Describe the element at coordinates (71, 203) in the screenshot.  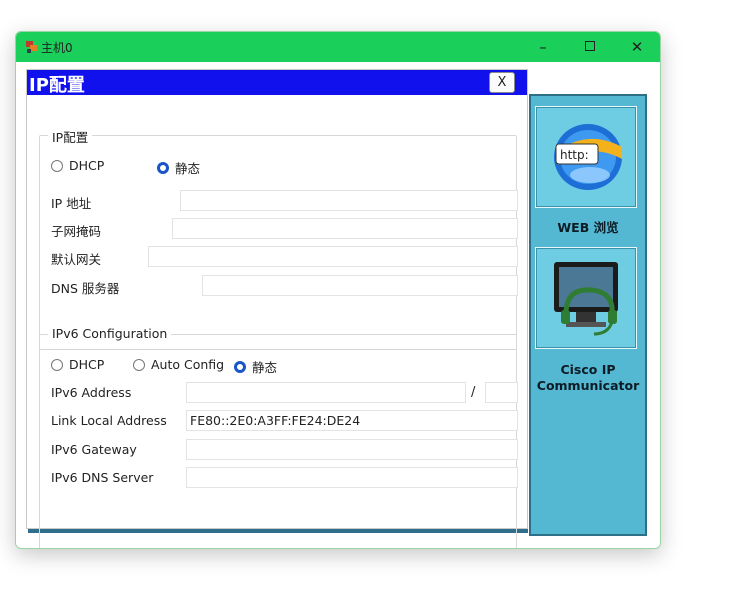
I see `ip-address-label: IP 地址` at that location.